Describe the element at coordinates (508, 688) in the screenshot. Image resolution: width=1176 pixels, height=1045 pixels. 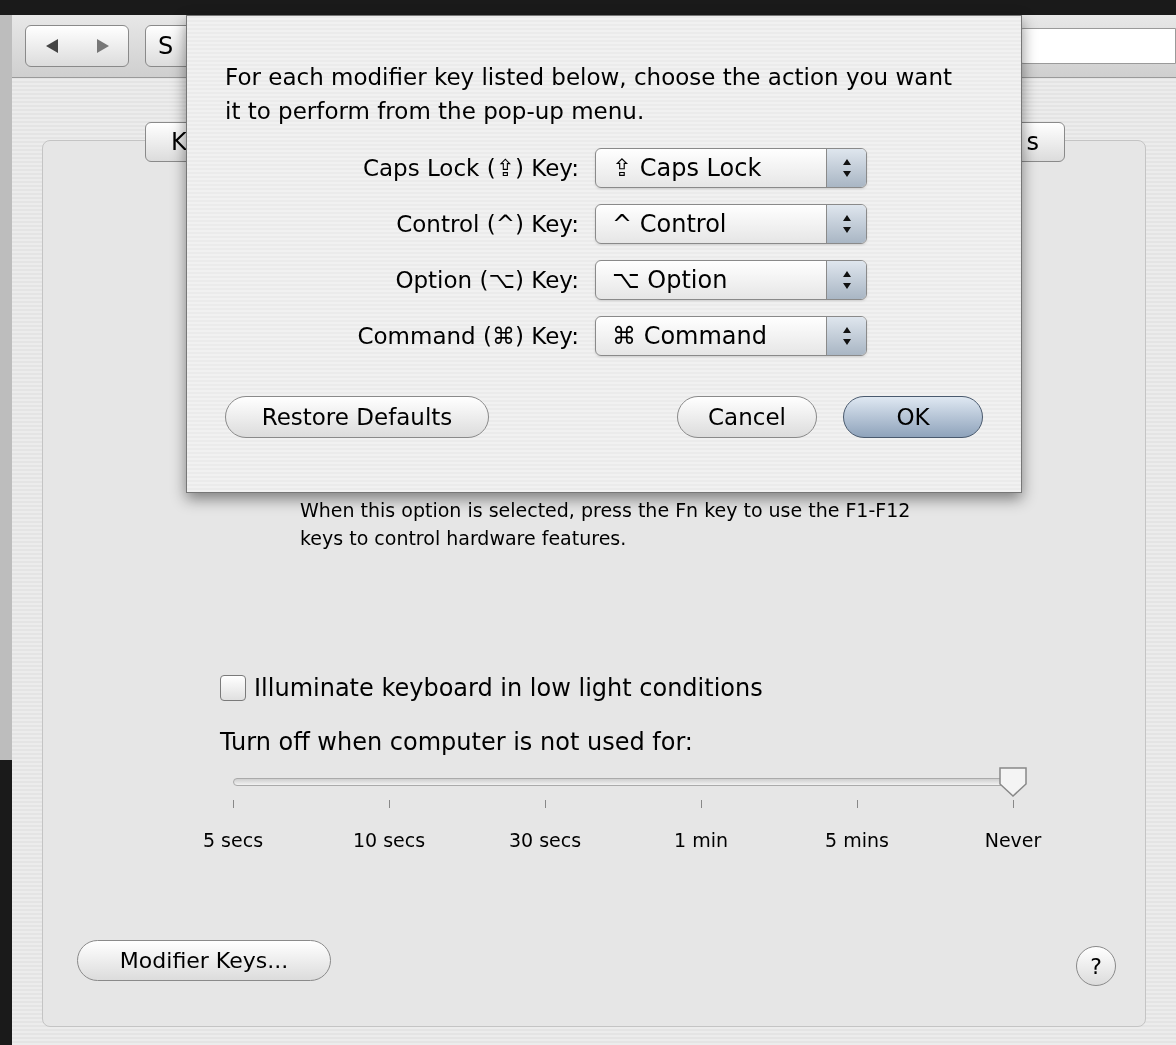
I see `checkbox-label: Illuminate keyboard in low light conditions` at that location.